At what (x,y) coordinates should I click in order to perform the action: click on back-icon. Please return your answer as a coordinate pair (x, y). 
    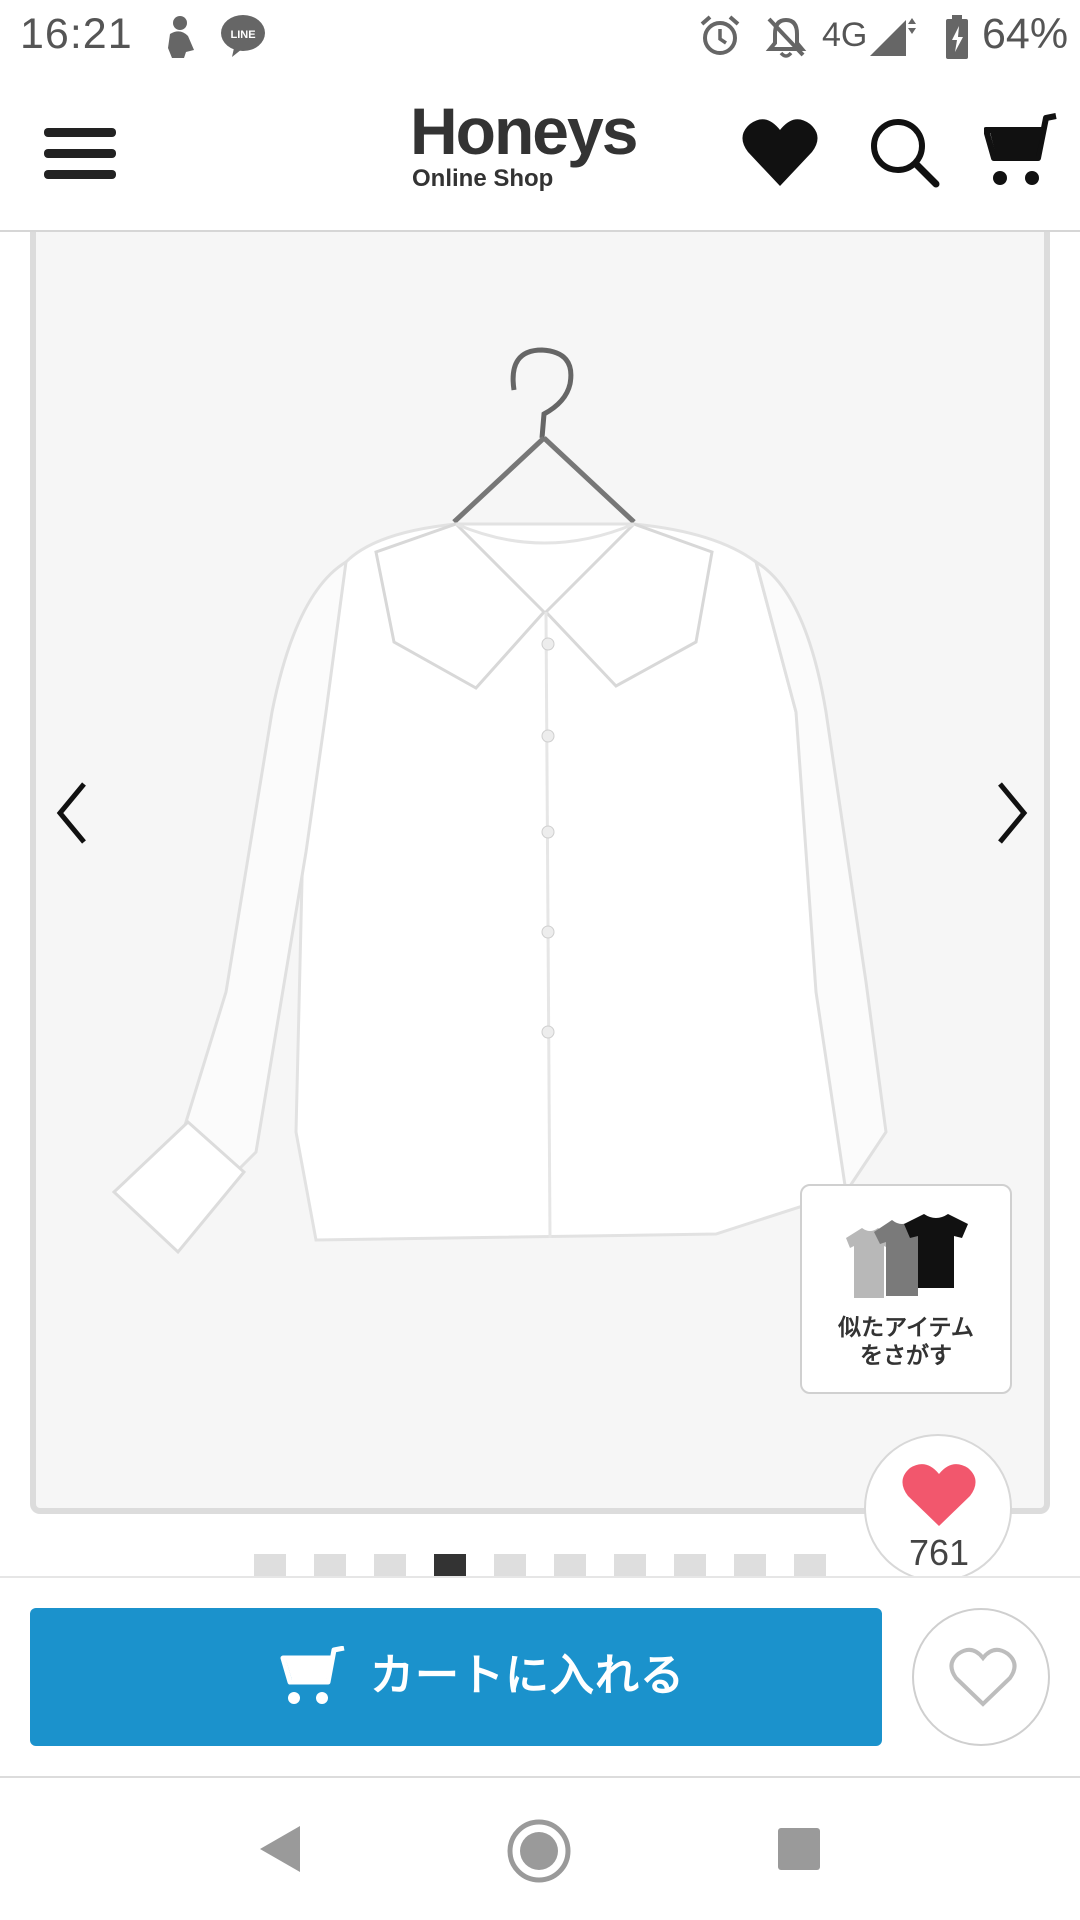
    Looking at the image, I should click on (279, 1849).